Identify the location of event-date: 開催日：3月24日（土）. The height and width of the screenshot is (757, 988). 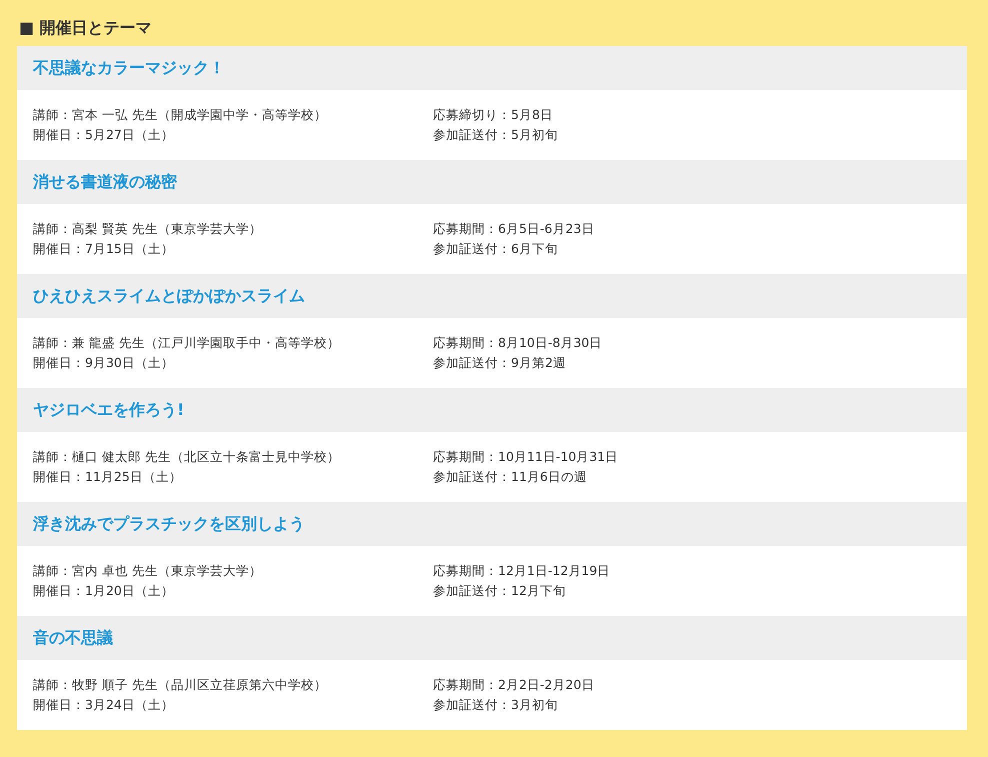
(103, 705).